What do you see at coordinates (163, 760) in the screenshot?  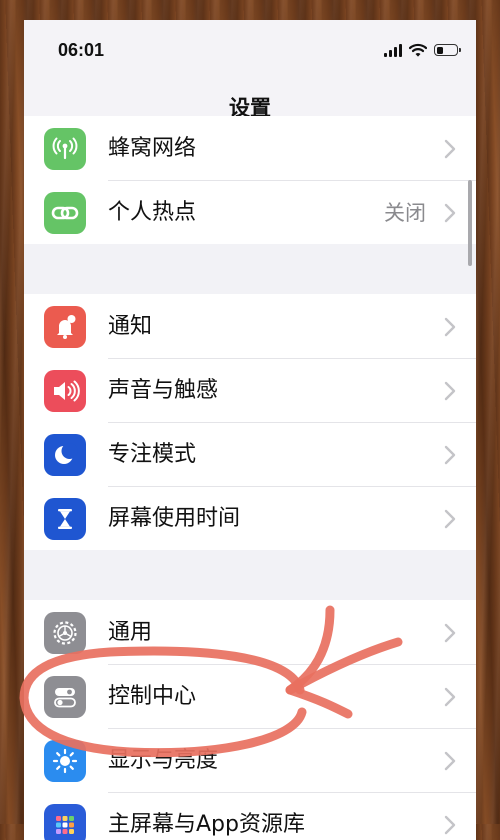 I see `settings-row-label: 显示与亮度` at bounding box center [163, 760].